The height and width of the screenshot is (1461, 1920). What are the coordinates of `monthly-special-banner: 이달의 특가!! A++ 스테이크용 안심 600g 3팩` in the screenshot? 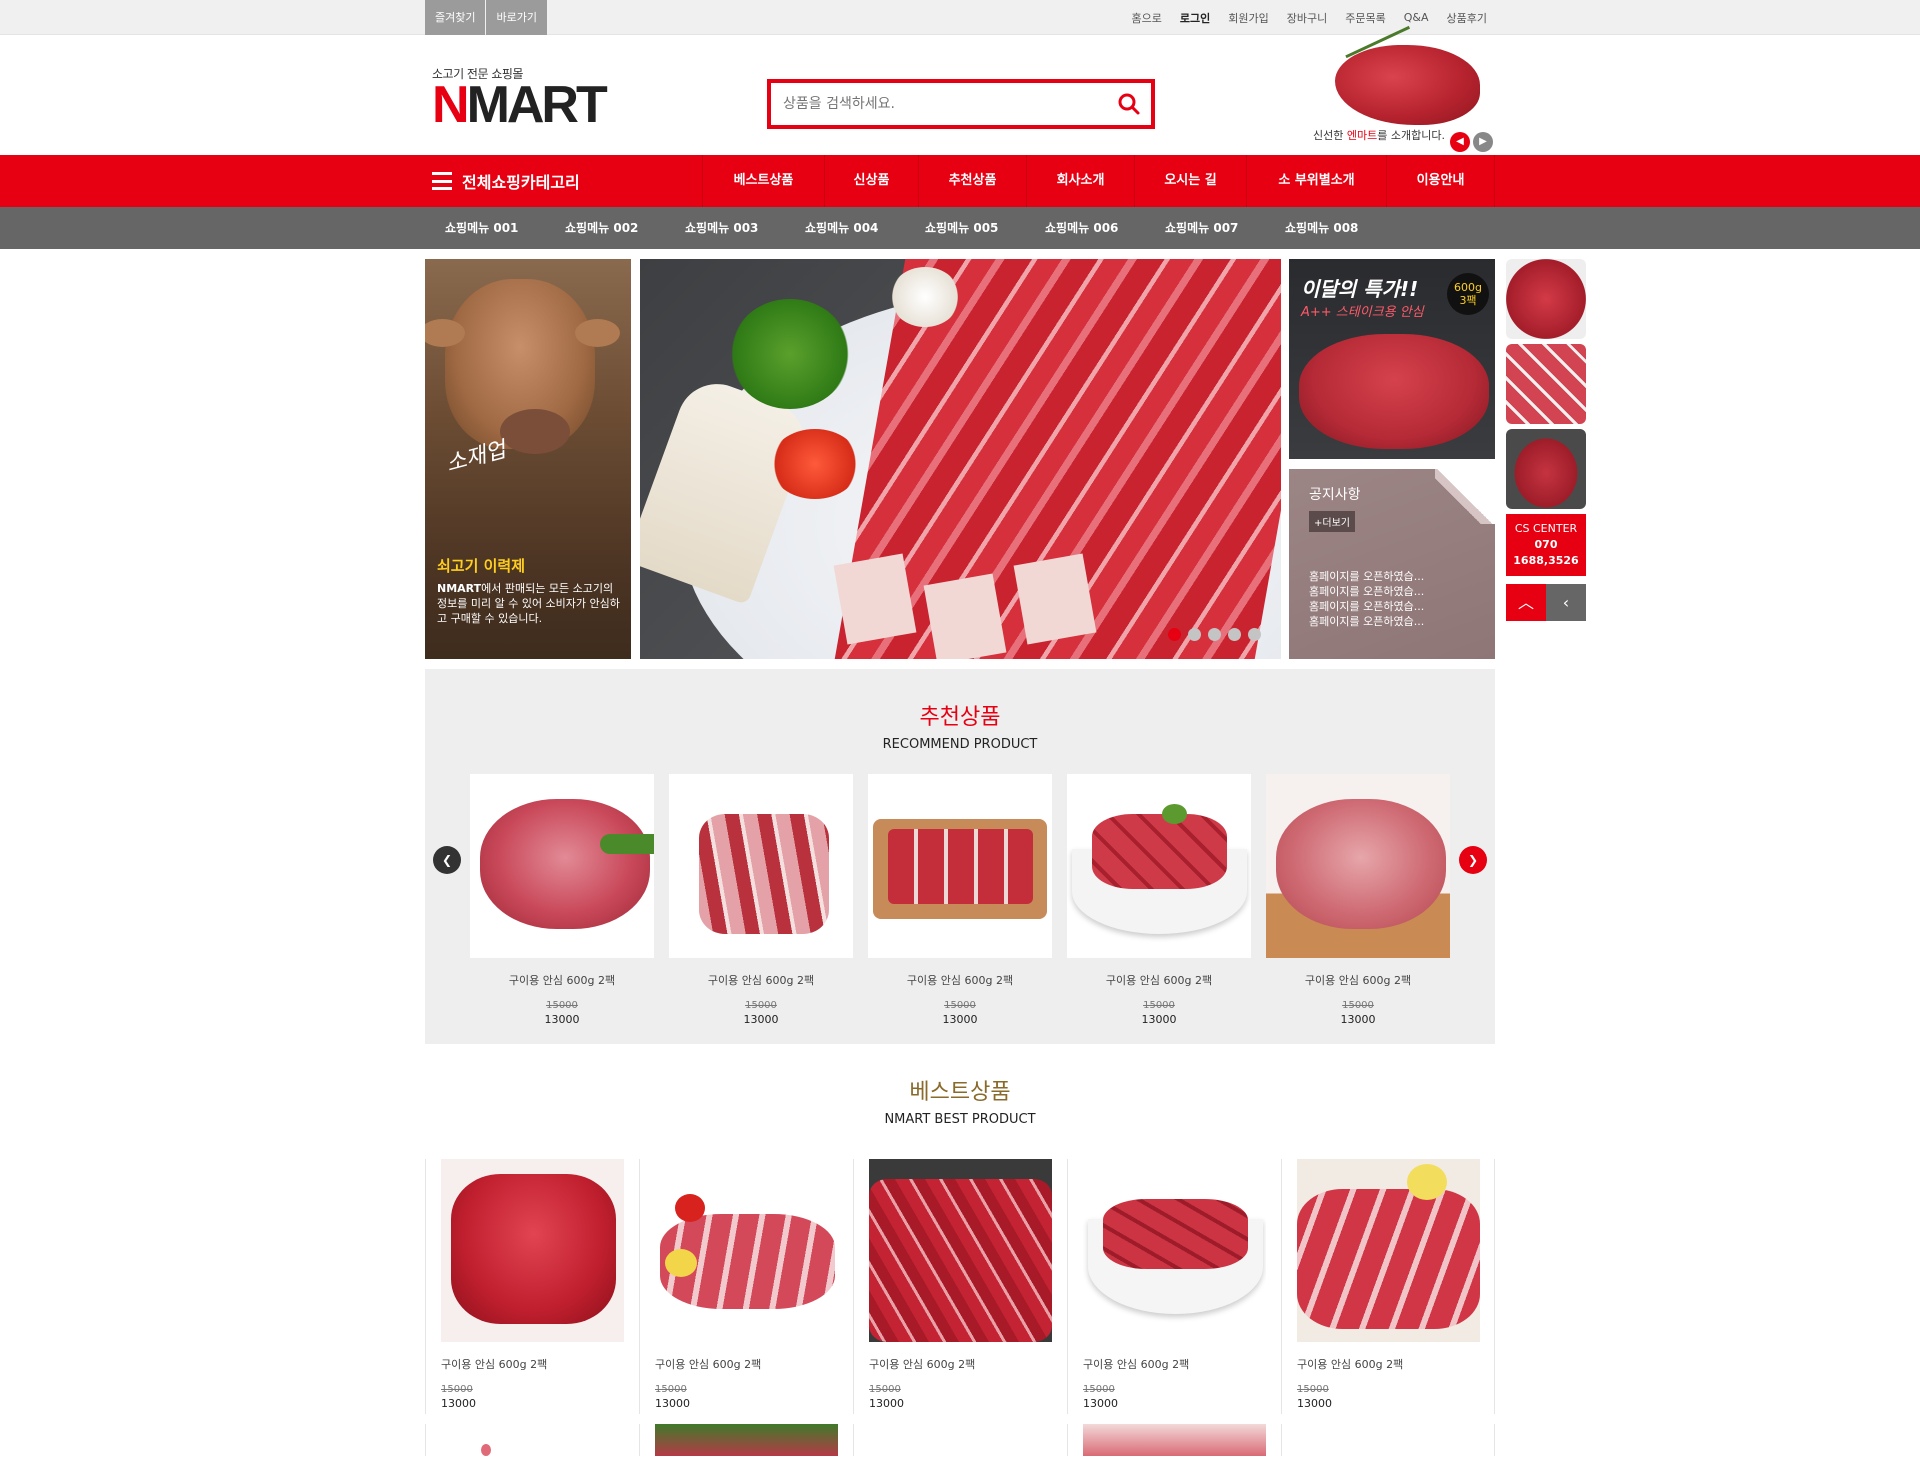 It's located at (1392, 359).